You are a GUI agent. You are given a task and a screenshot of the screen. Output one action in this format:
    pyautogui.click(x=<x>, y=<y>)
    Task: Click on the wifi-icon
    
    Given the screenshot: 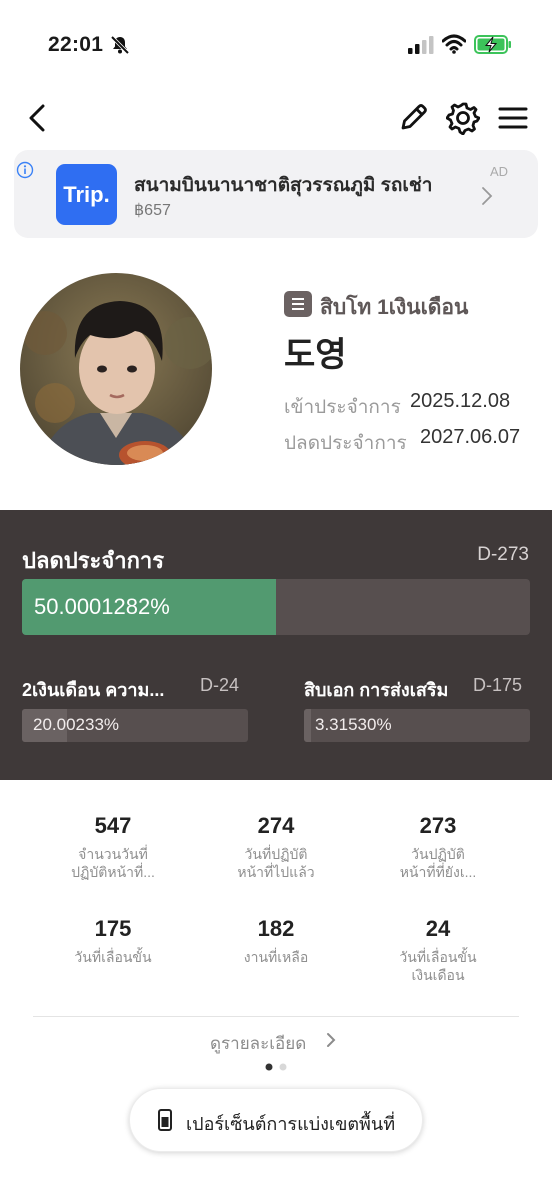 What is the action you would take?
    pyautogui.click(x=454, y=44)
    